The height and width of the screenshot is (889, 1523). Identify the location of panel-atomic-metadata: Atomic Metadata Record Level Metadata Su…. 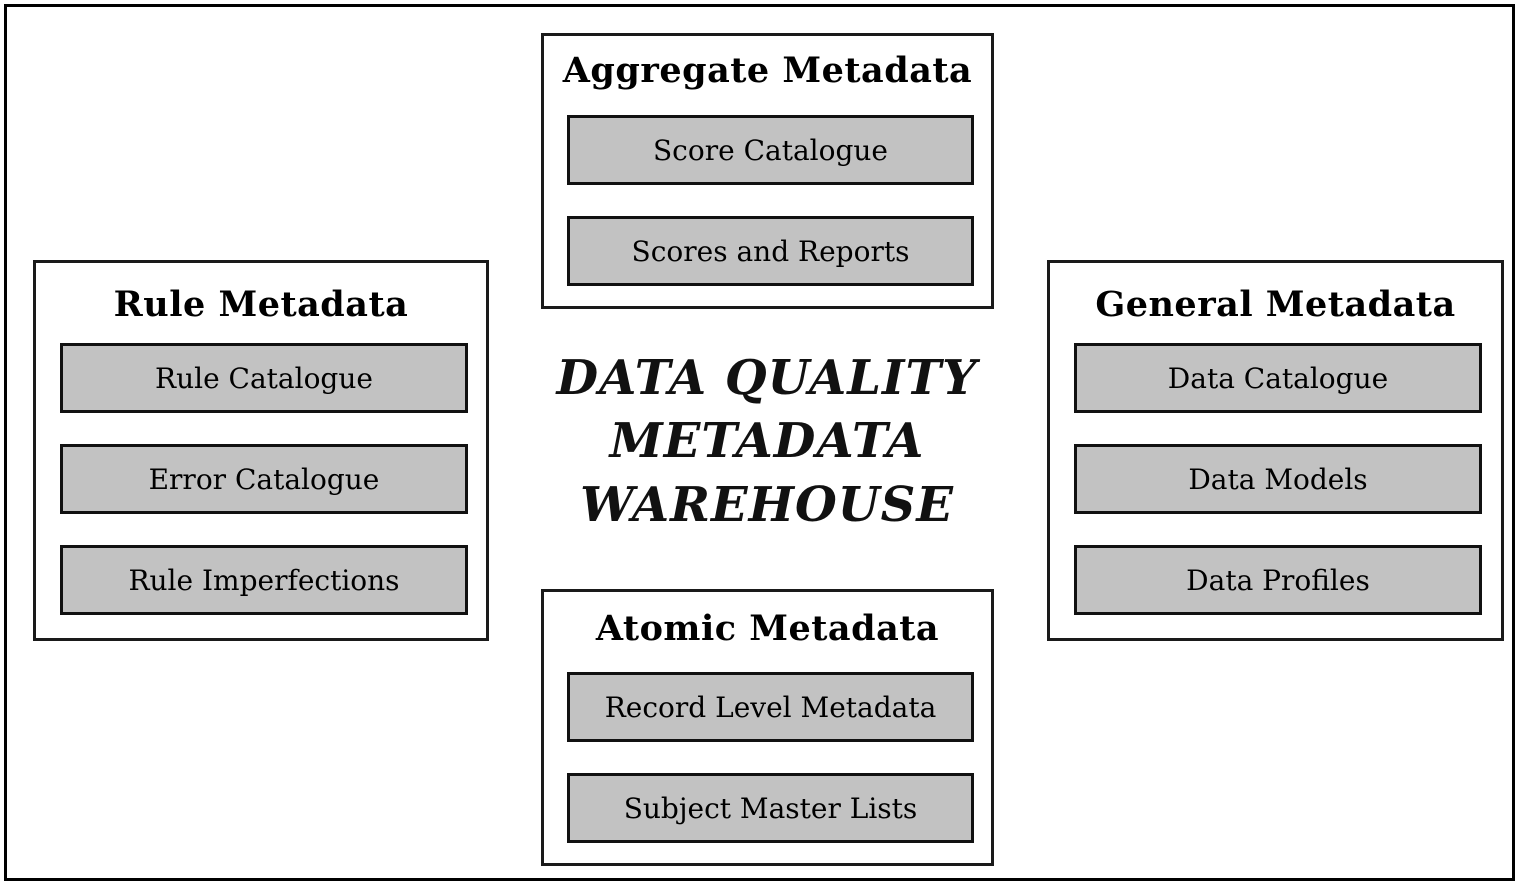
(767, 727).